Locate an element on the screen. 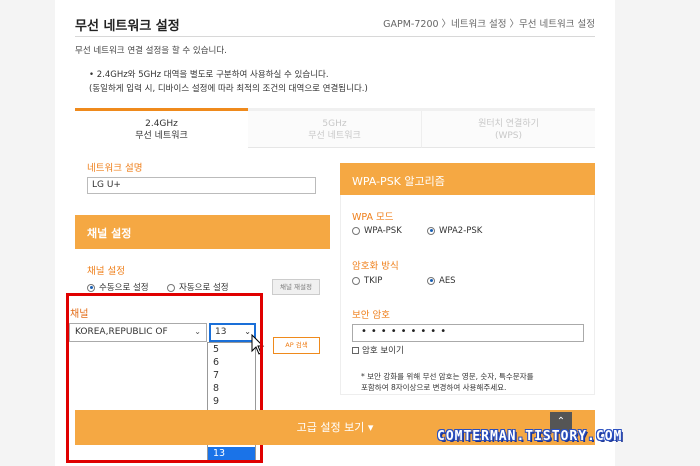 The width and height of the screenshot is (700, 466). network-description-input: LG U+ is located at coordinates (201, 185).